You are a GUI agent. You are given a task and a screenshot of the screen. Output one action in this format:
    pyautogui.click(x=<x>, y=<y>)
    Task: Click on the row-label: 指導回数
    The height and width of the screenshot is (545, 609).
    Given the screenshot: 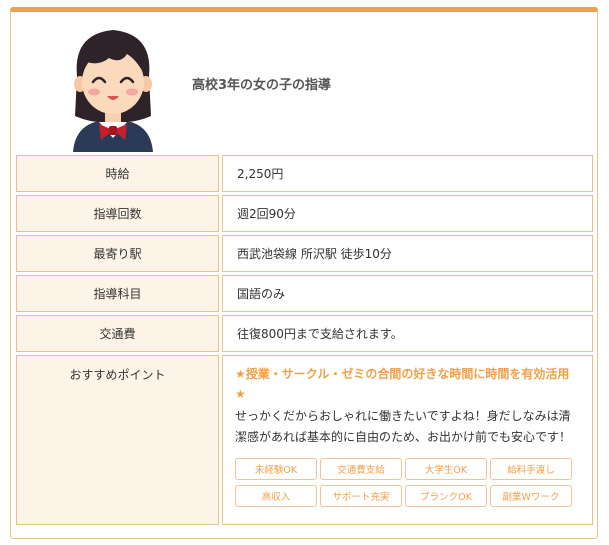 What is the action you would take?
    pyautogui.click(x=117, y=213)
    